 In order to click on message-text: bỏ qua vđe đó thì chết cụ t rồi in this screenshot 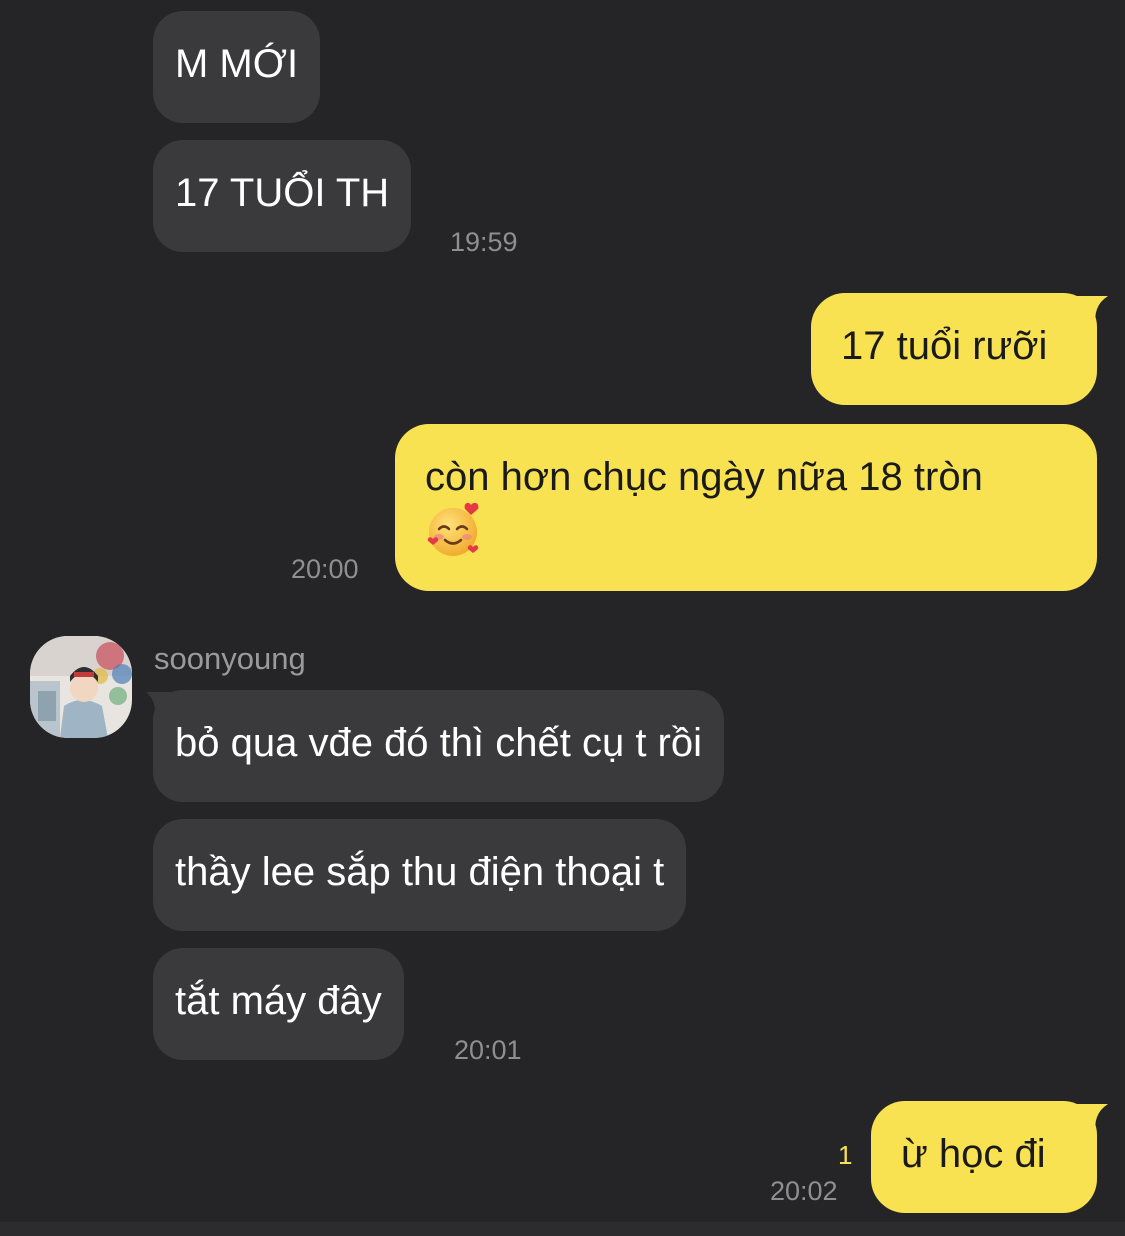, I will do `click(439, 743)`.